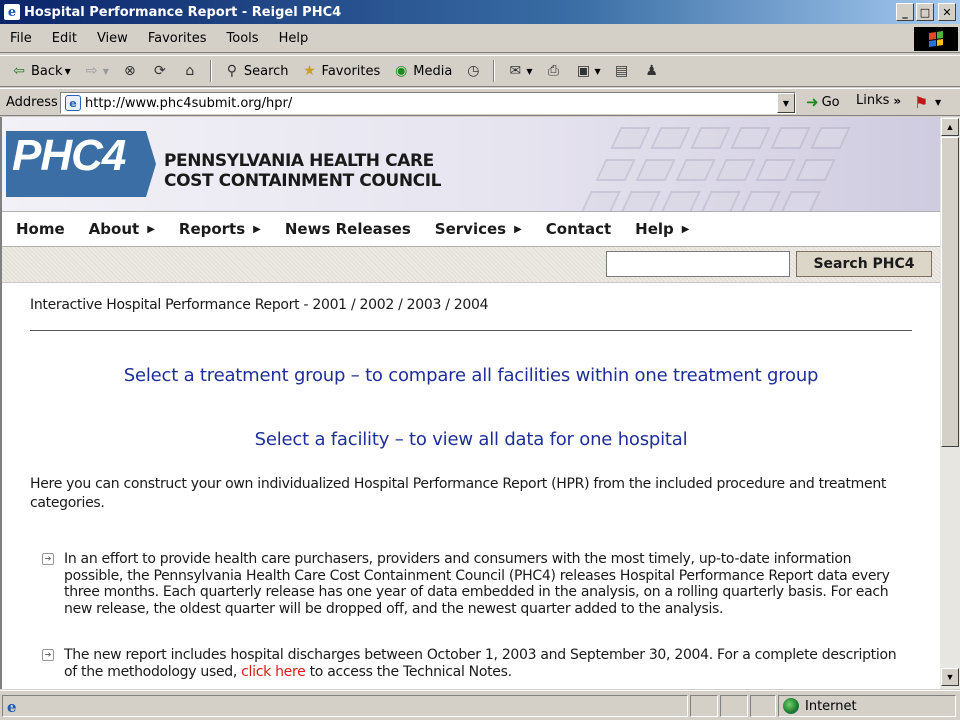  I want to click on nav-home: Home, so click(40, 229).